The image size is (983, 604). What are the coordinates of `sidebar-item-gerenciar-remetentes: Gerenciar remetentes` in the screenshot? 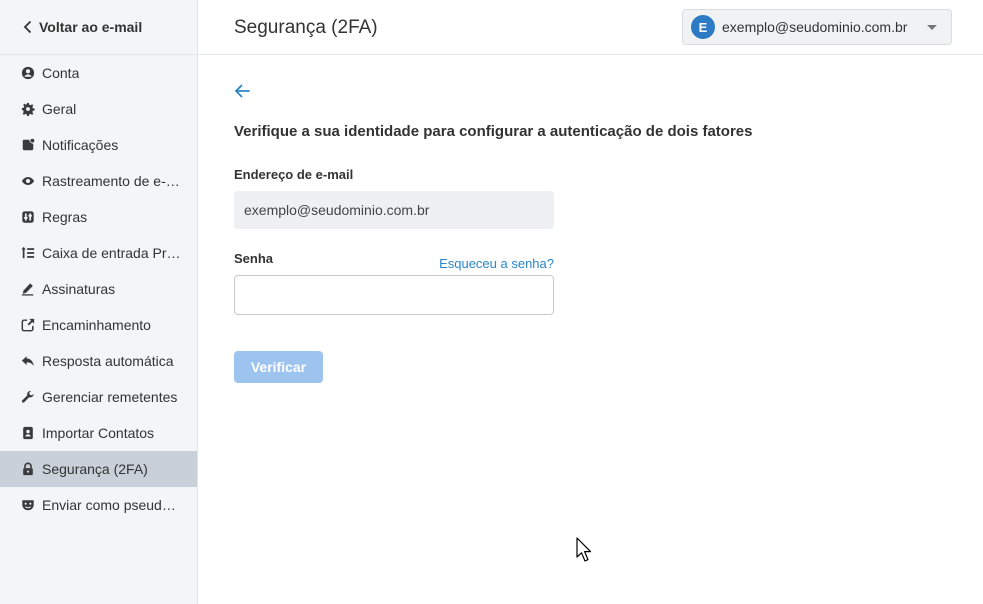 It's located at (98, 397).